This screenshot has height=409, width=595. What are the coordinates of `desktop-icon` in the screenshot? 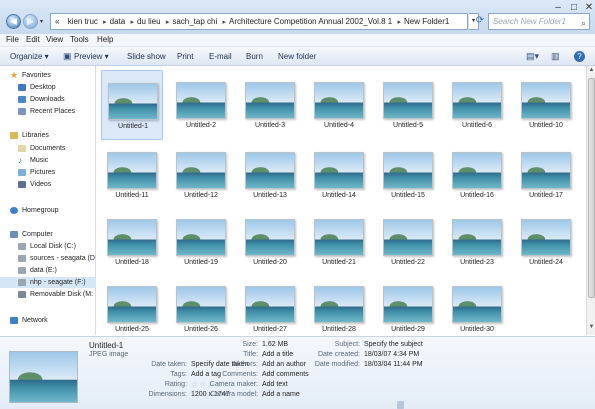 It's located at (22, 87).